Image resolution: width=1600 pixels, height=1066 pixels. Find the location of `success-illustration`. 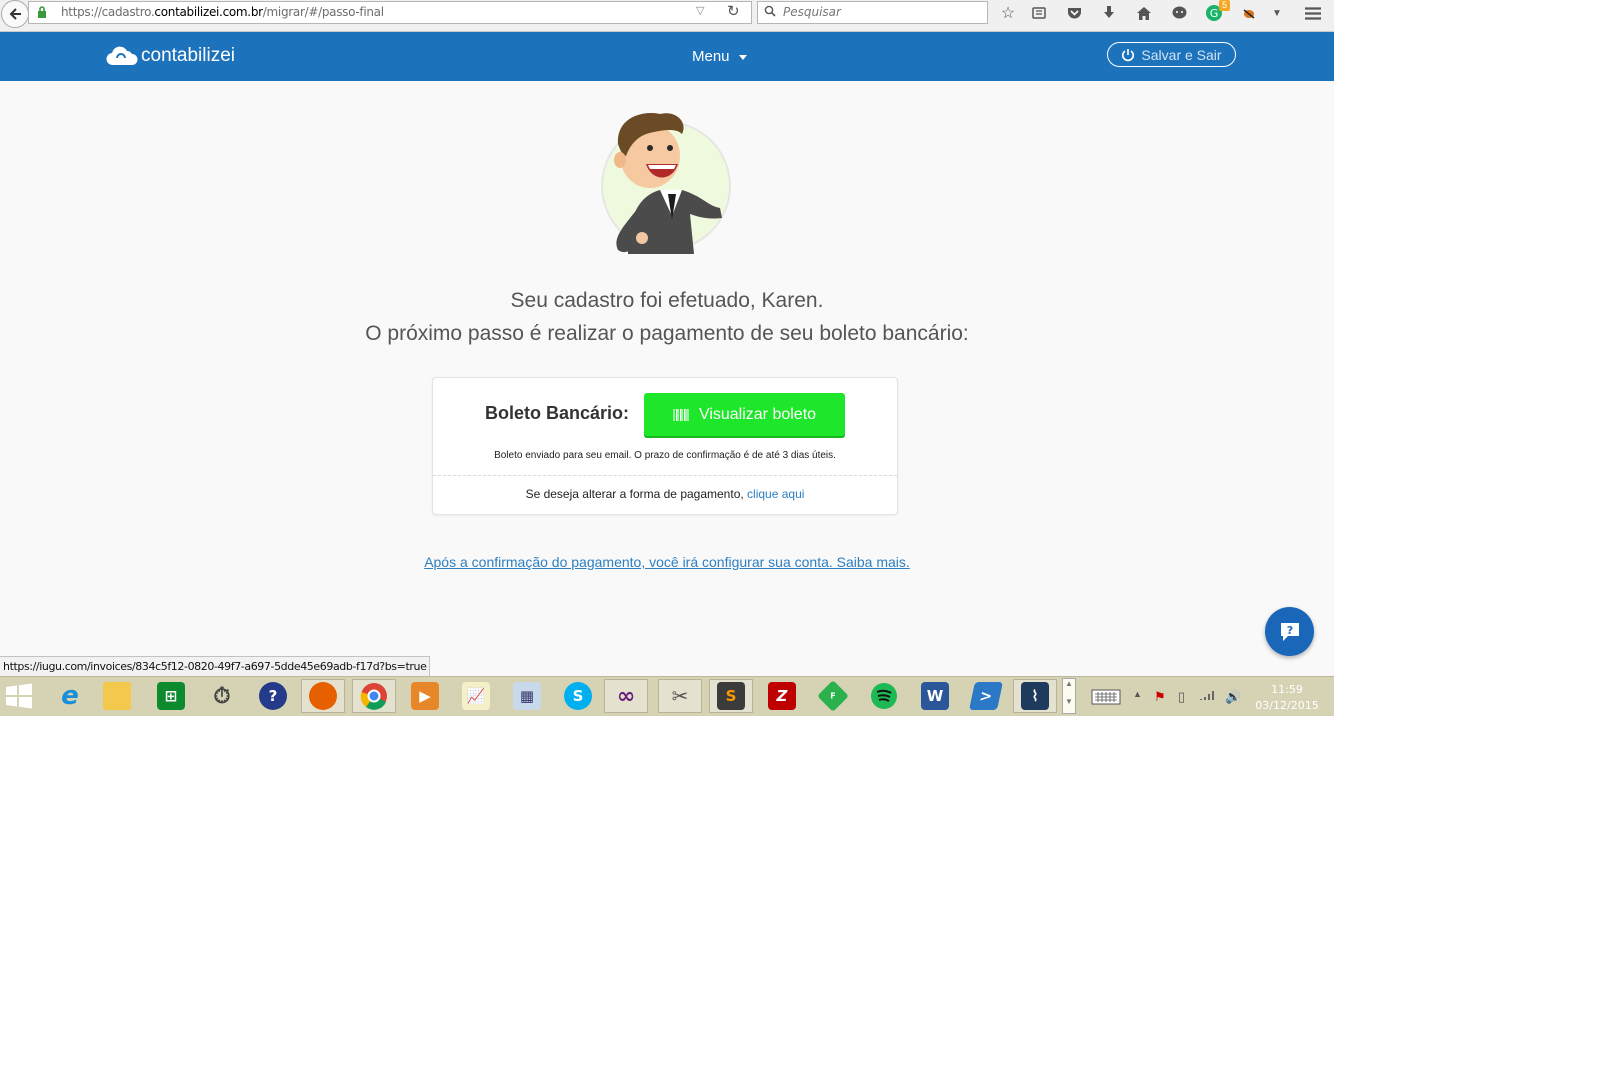

success-illustration is located at coordinates (666, 181).